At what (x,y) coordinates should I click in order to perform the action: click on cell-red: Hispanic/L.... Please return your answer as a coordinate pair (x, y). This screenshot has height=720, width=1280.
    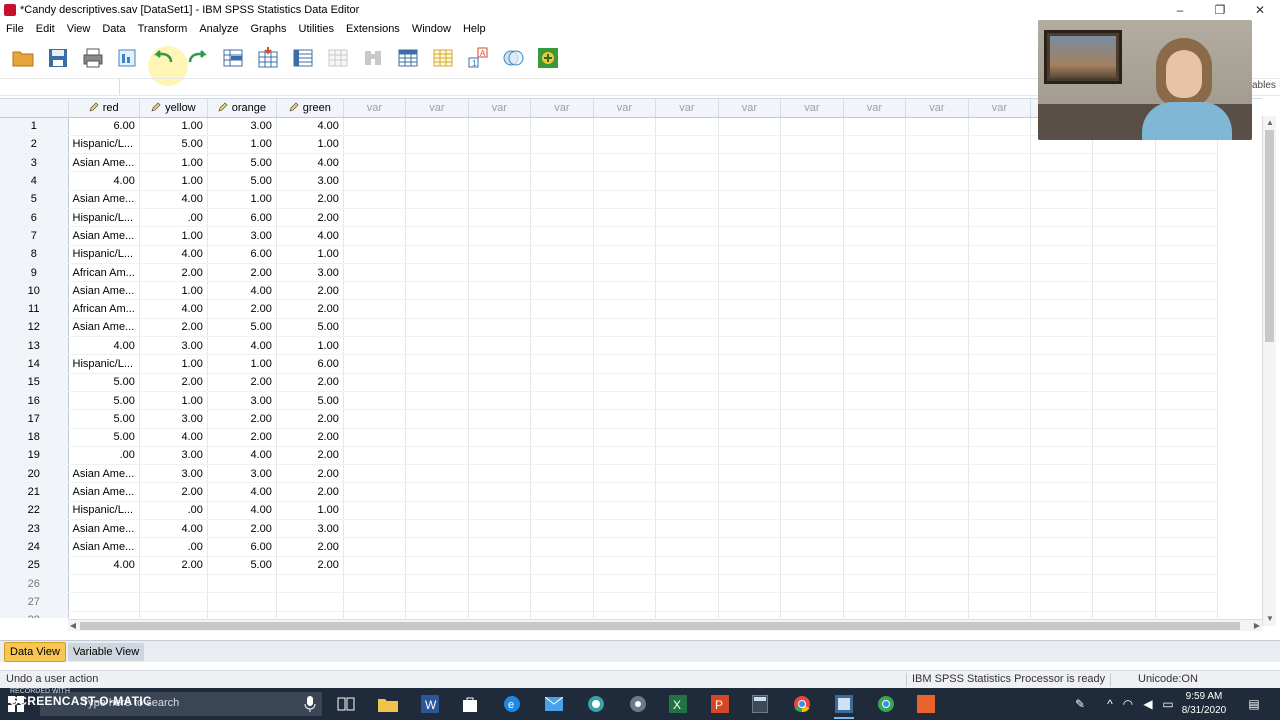
    Looking at the image, I should click on (104, 254).